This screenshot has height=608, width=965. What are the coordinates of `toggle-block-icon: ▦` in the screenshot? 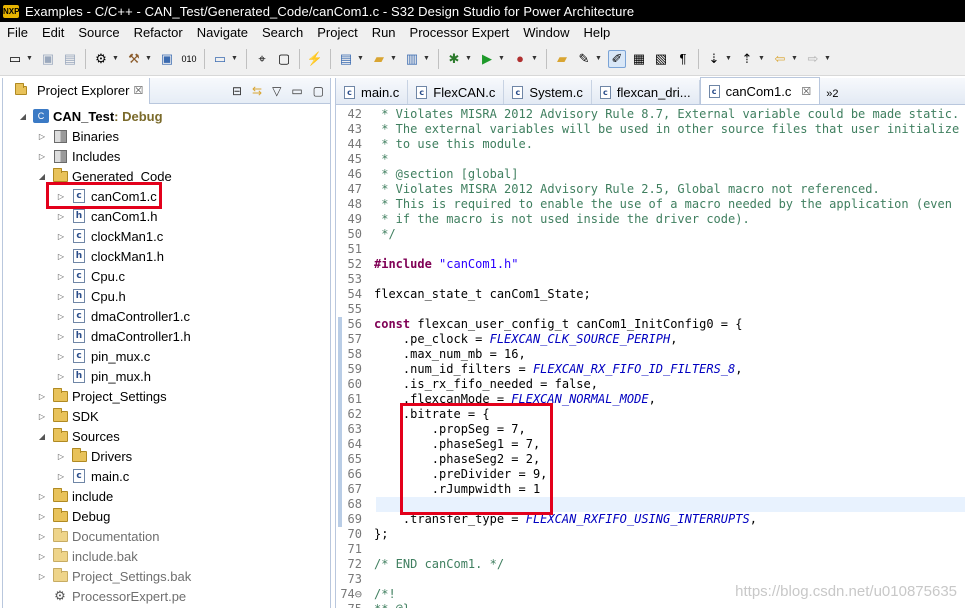 It's located at (639, 59).